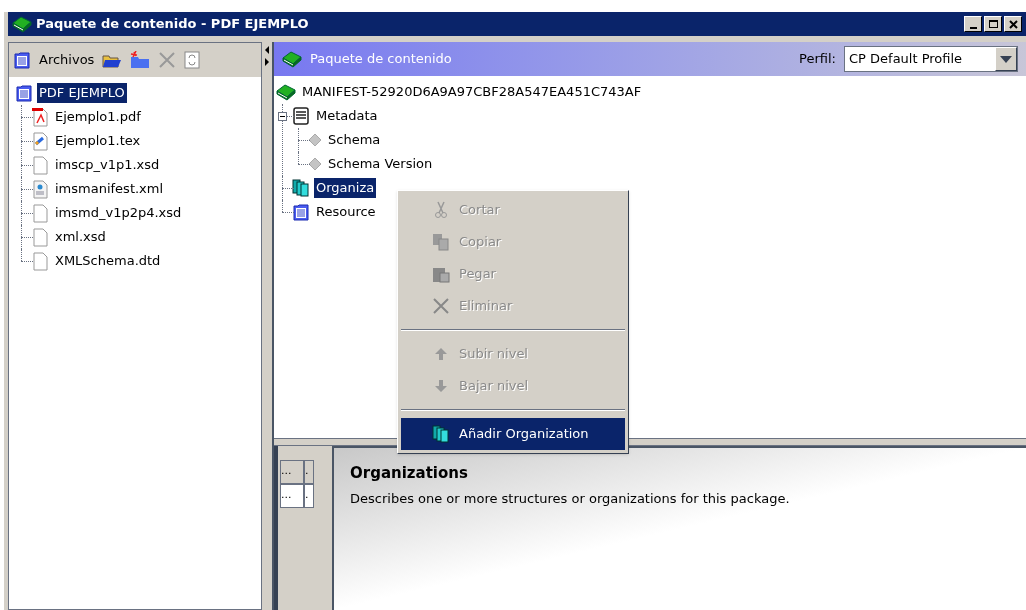  I want to click on arrow-down-icon, so click(441, 386).